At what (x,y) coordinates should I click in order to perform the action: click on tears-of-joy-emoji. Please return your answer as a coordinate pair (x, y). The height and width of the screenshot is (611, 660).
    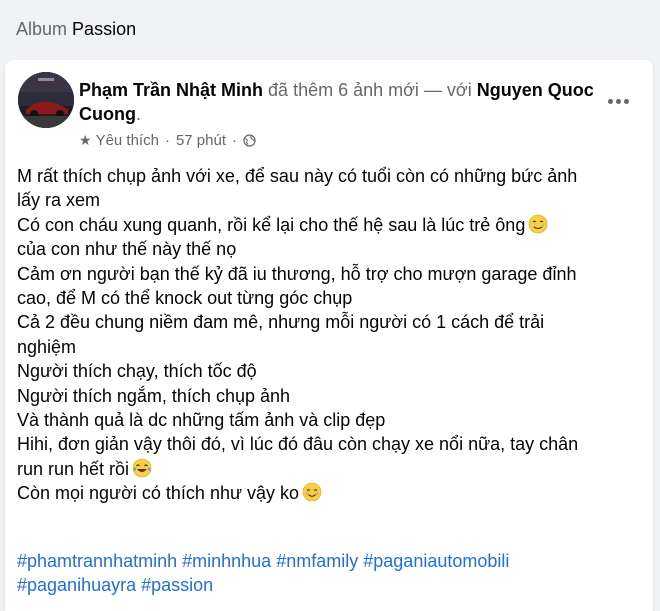
    Looking at the image, I should click on (142, 468).